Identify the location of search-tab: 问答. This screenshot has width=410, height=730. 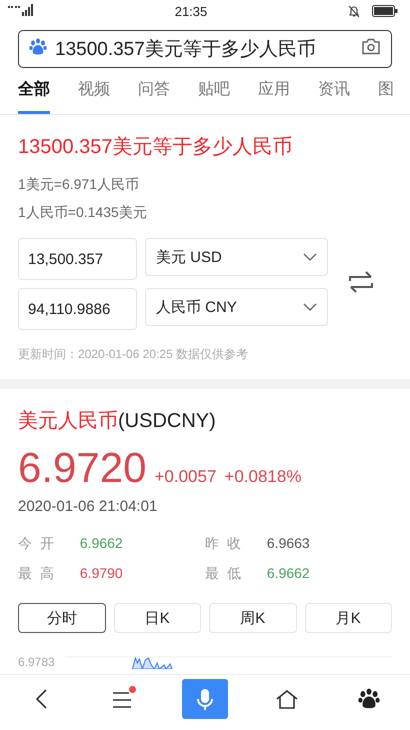
(154, 91).